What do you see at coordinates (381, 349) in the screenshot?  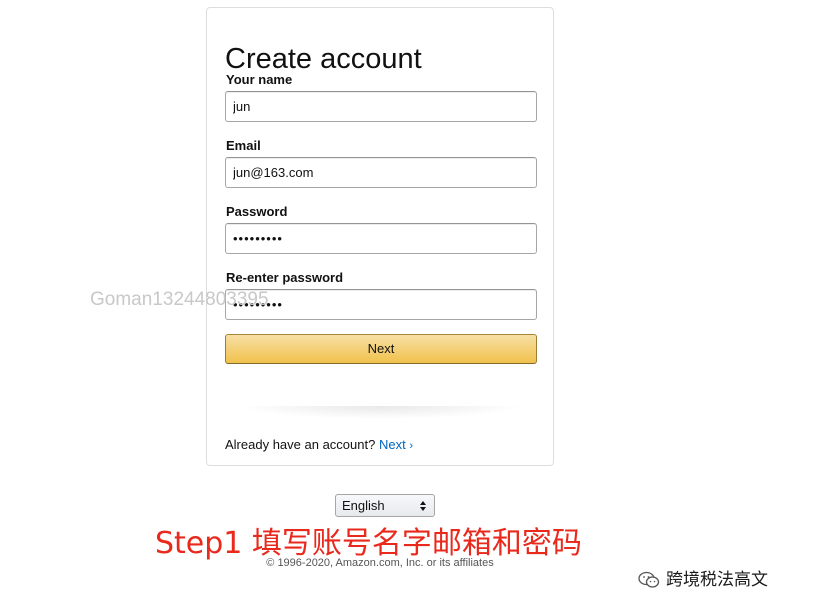 I see `next-button: Next` at bounding box center [381, 349].